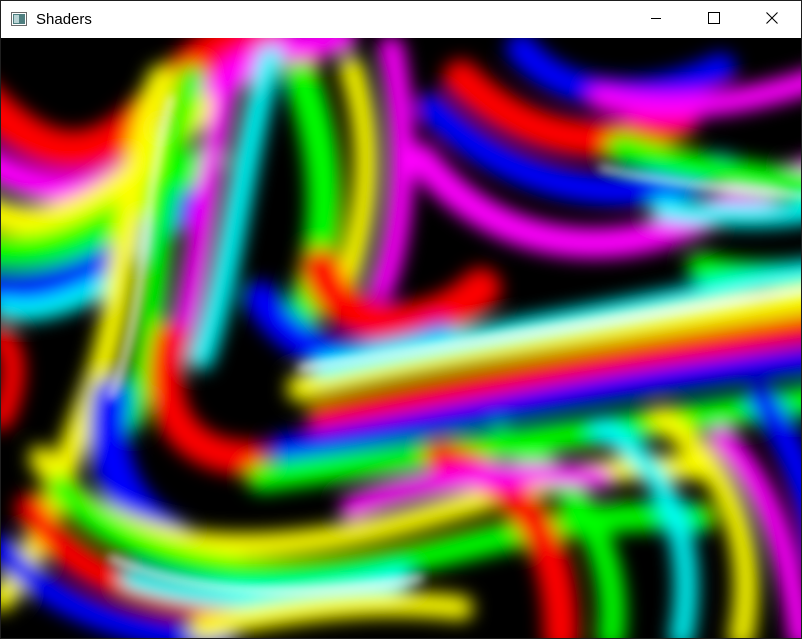 The image size is (802, 639). I want to click on maximize-button, so click(714, 19).